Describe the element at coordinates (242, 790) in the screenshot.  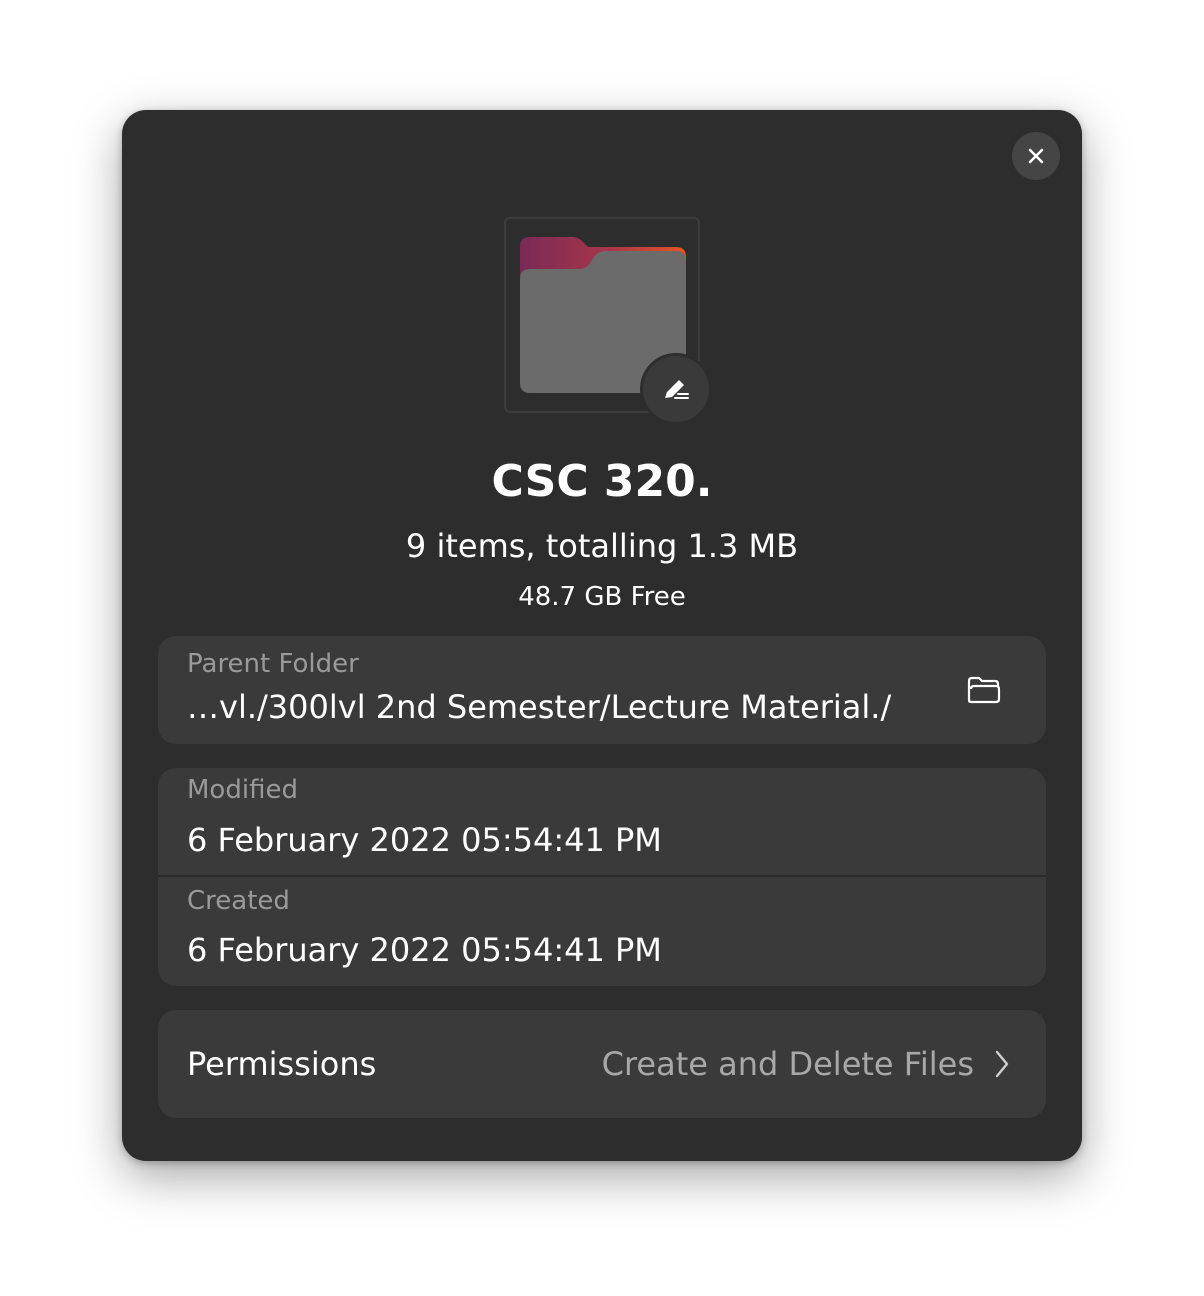
I see `modified-label: Modified` at that location.